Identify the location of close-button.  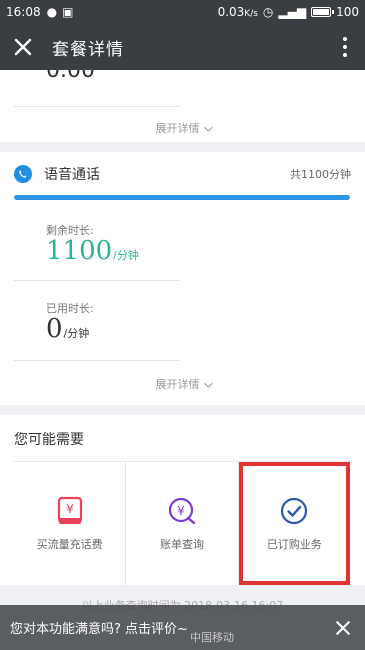
(23, 47).